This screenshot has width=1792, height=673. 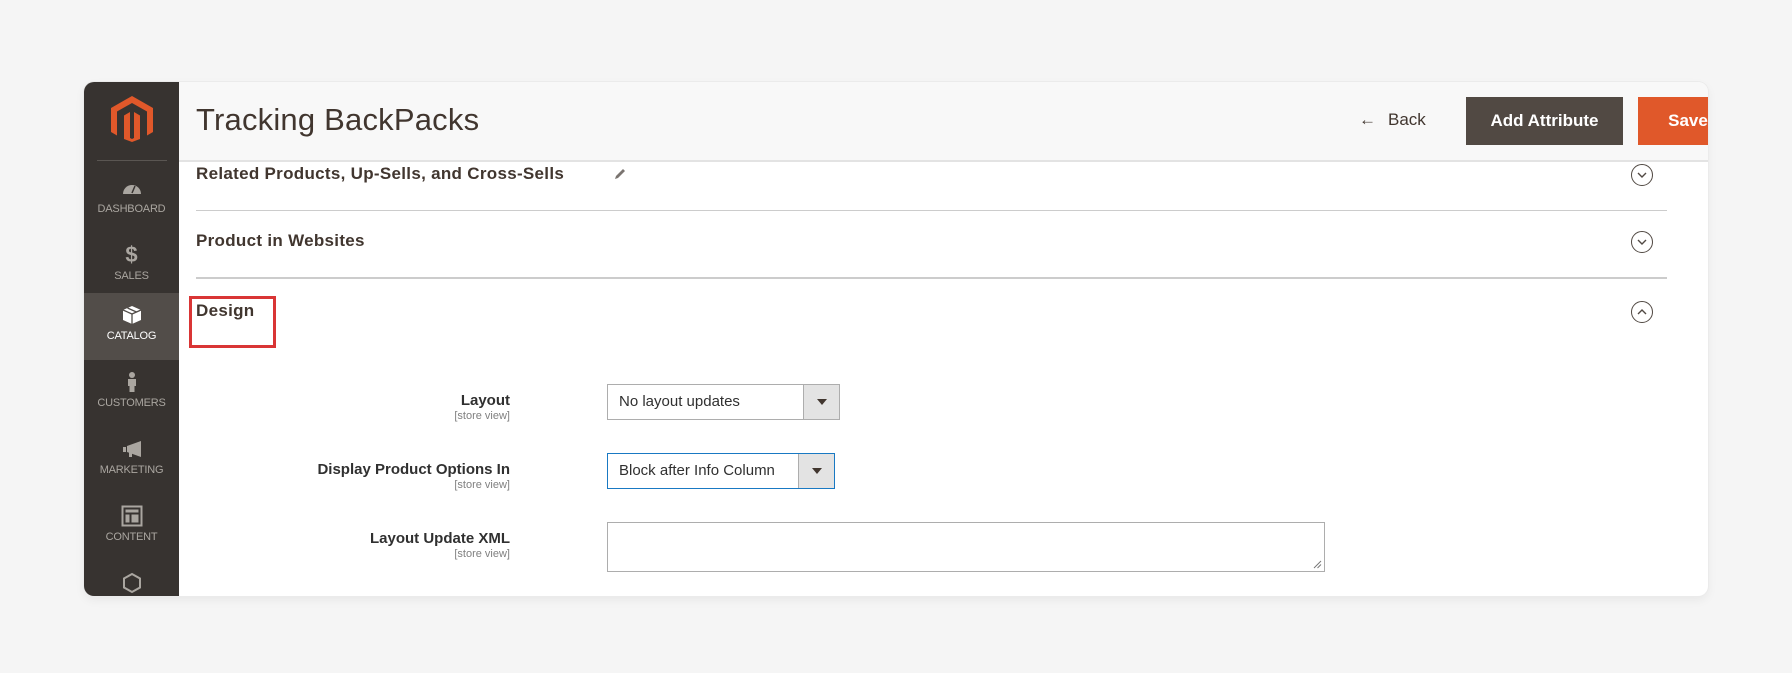 What do you see at coordinates (131, 189) in the screenshot?
I see `dashboard-gauge-icon` at bounding box center [131, 189].